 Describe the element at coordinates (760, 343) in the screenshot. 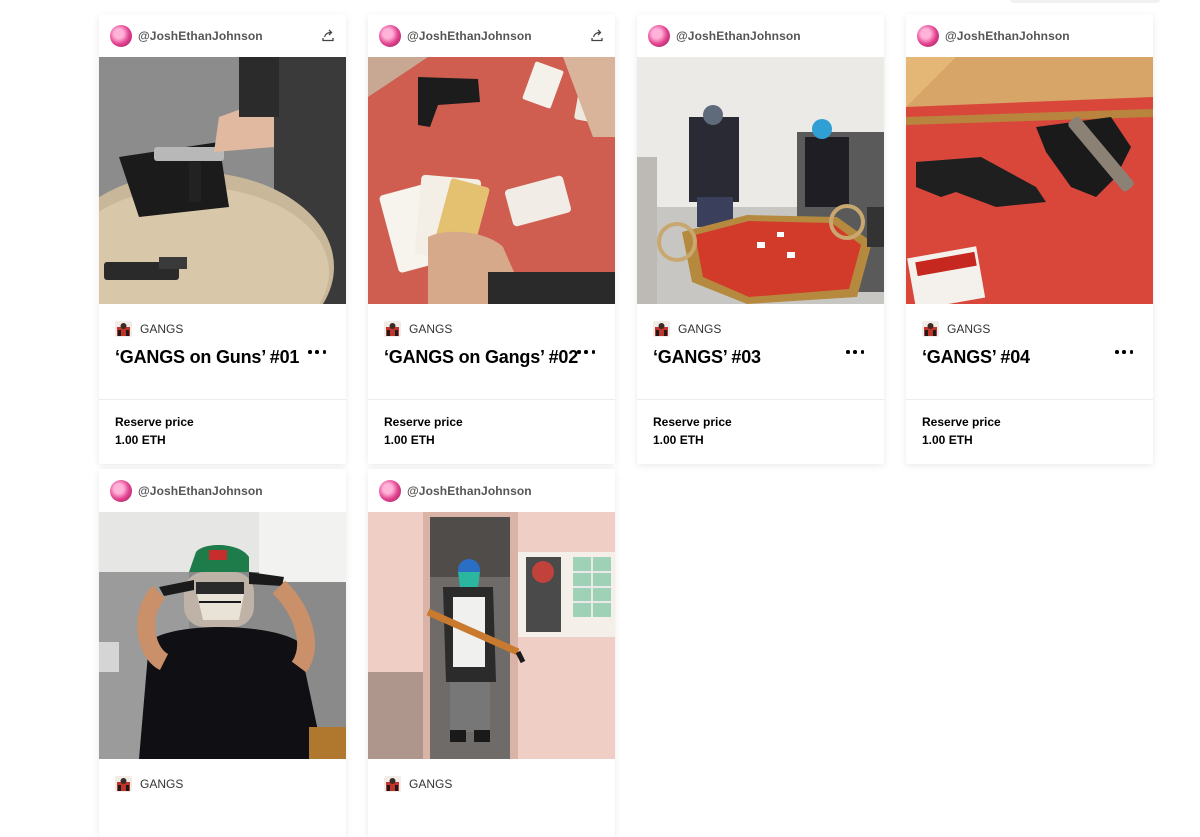

I see `card-body: GANGS ‘GANGS’ #03` at that location.